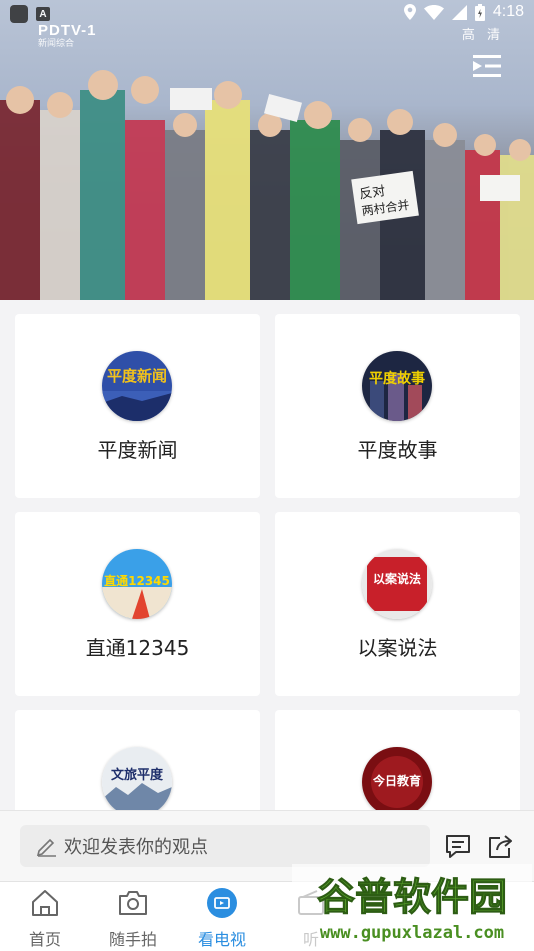 This screenshot has height=951, width=534. Describe the element at coordinates (44, 939) in the screenshot. I see `tab-label: 首页` at that location.